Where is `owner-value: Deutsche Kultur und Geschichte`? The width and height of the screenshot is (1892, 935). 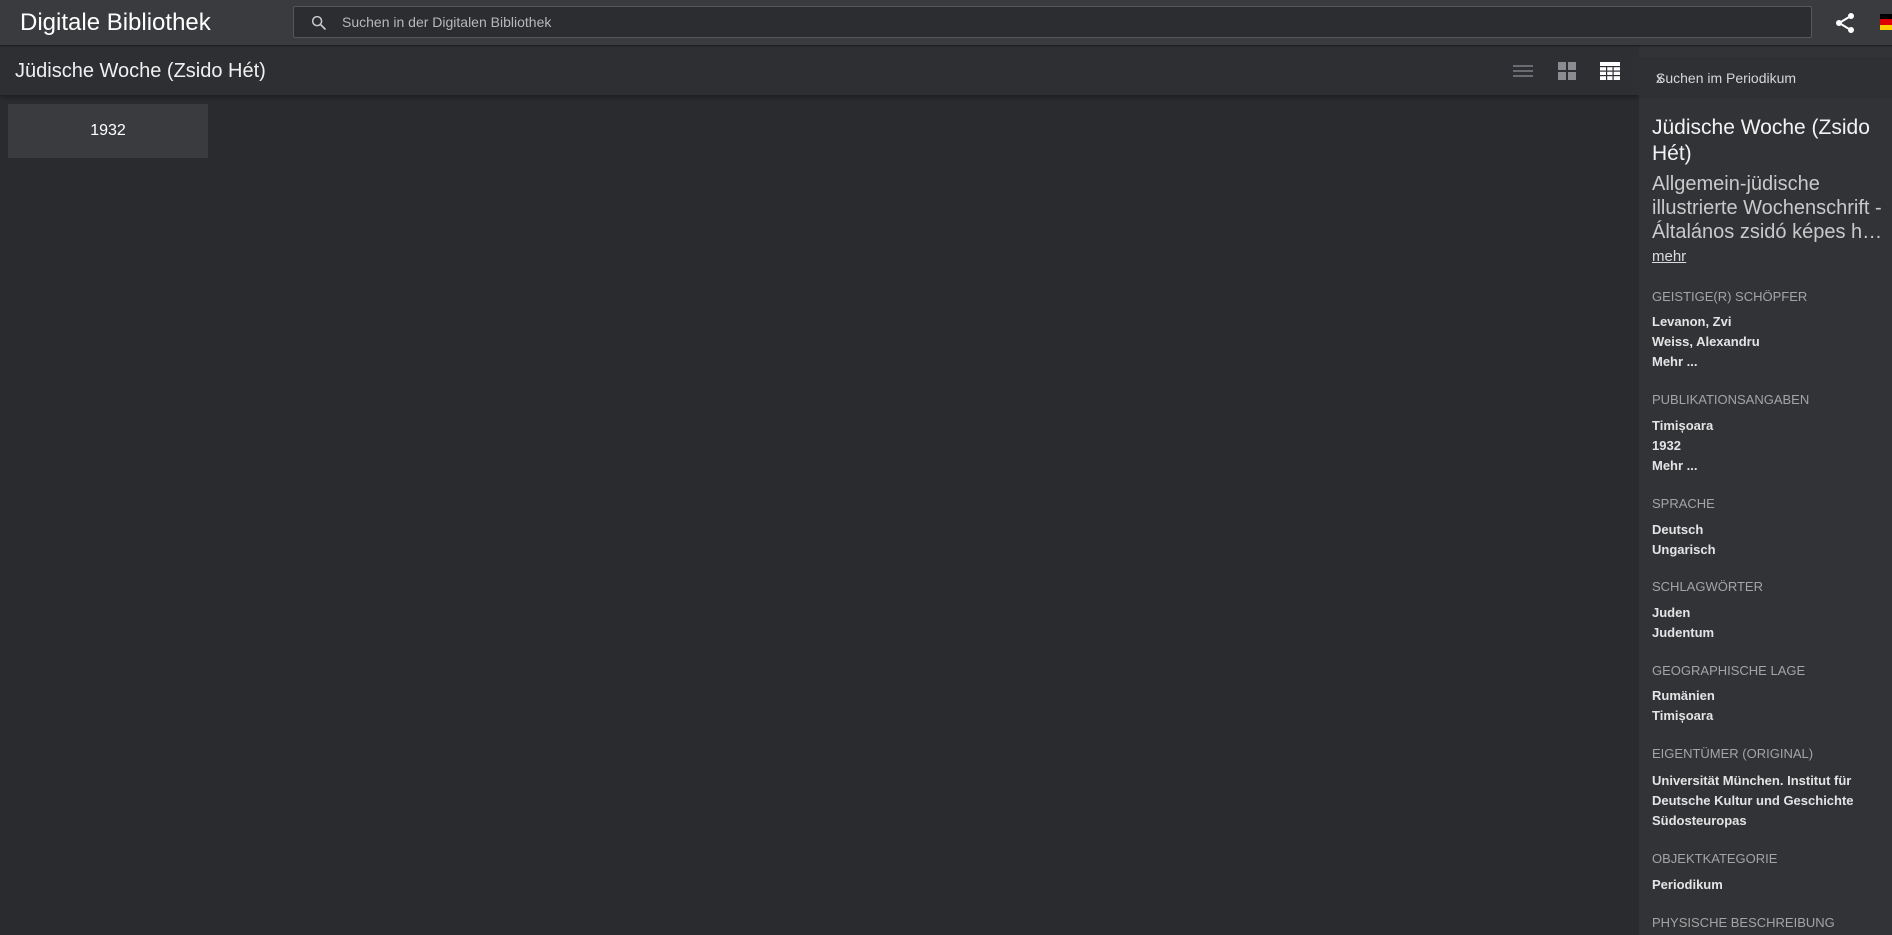 owner-value: Deutsche Kultur und Geschichte is located at coordinates (1753, 800).